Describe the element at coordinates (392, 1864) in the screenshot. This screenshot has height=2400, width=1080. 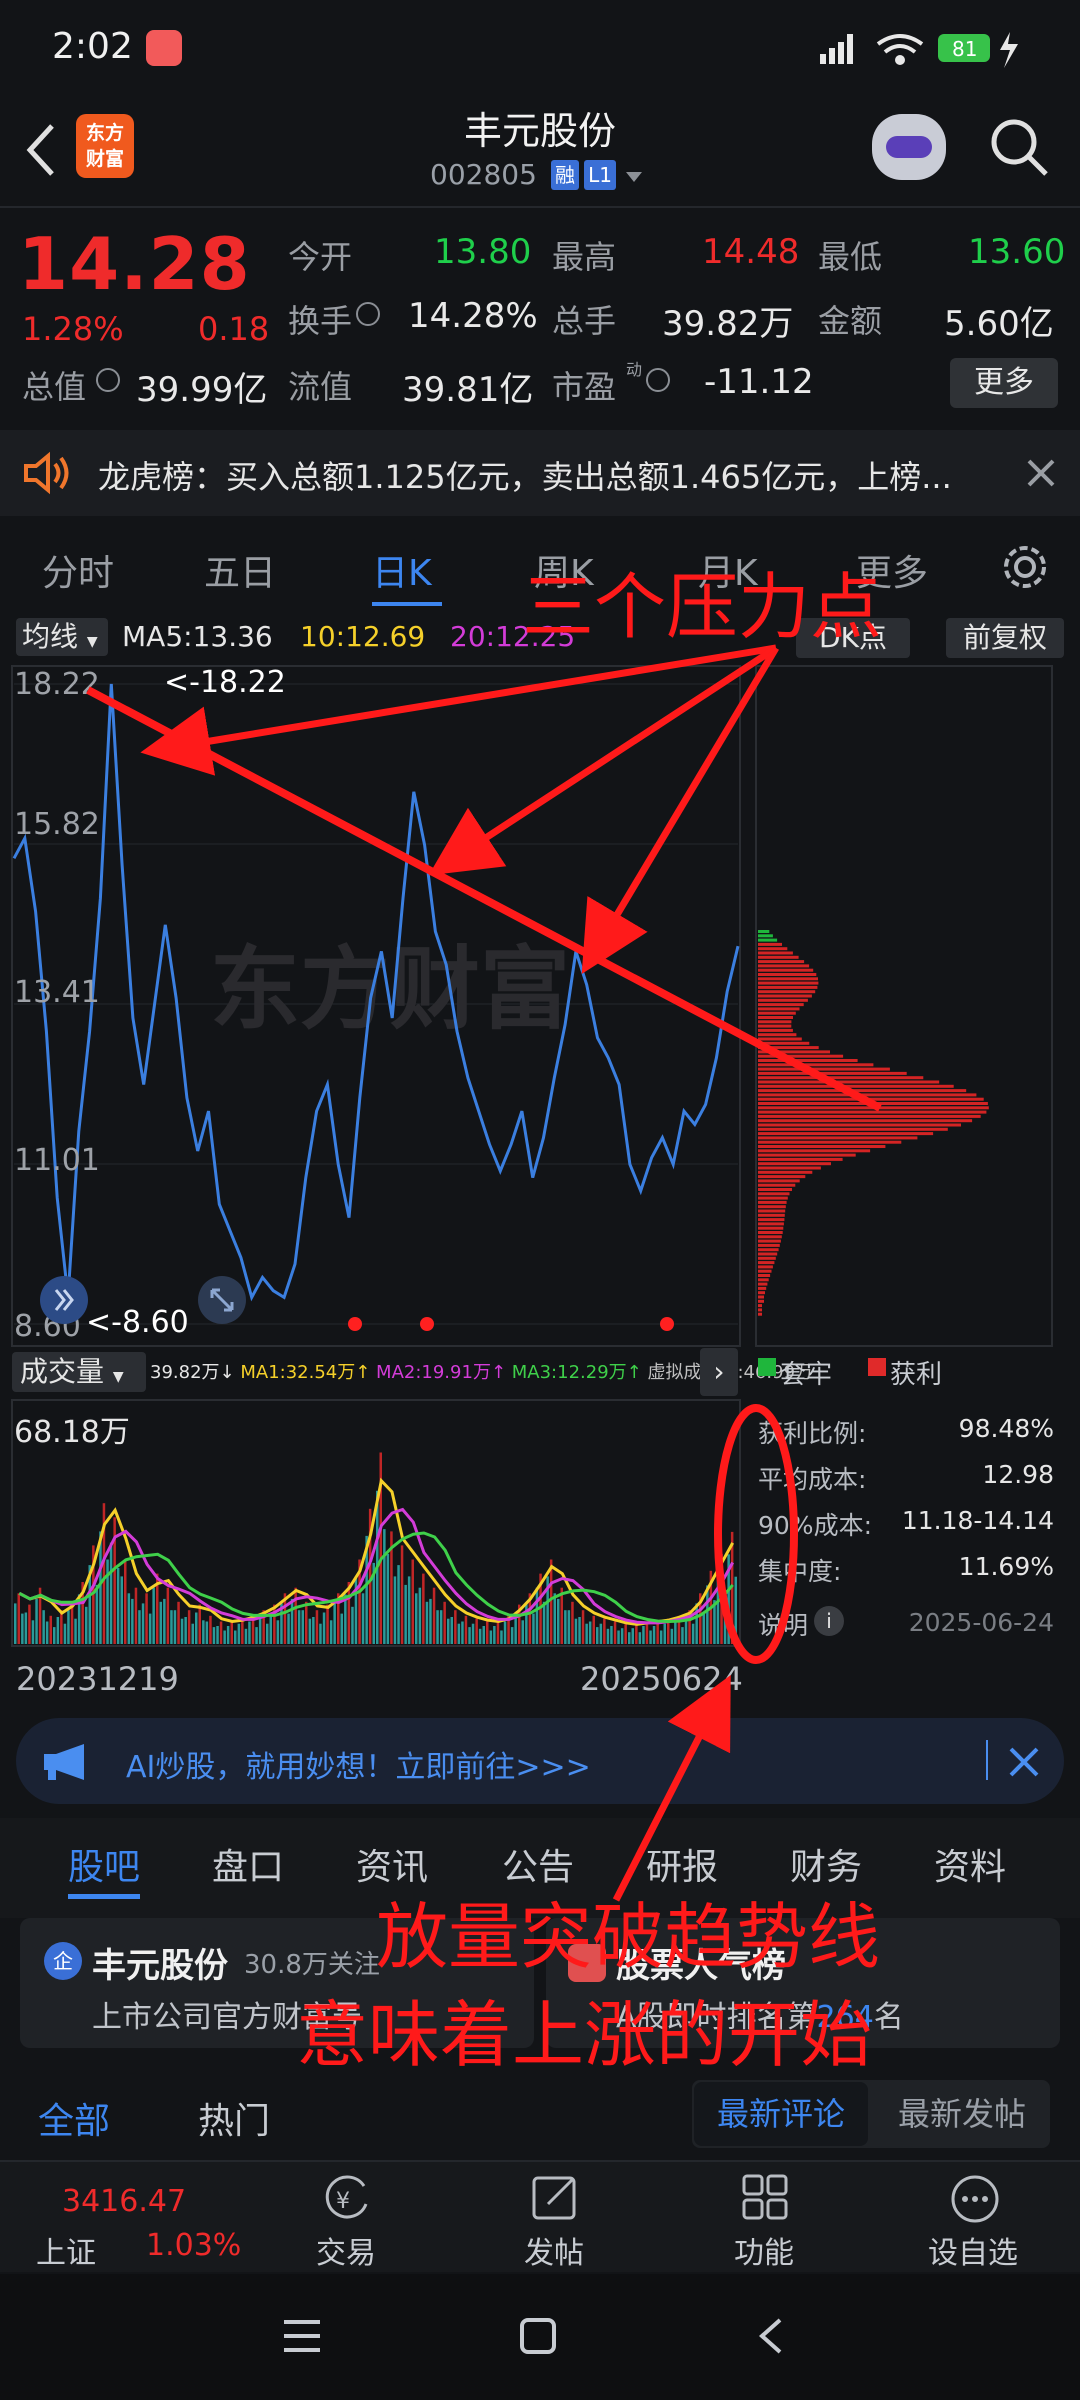
I see `tab-news: 资讯` at that location.